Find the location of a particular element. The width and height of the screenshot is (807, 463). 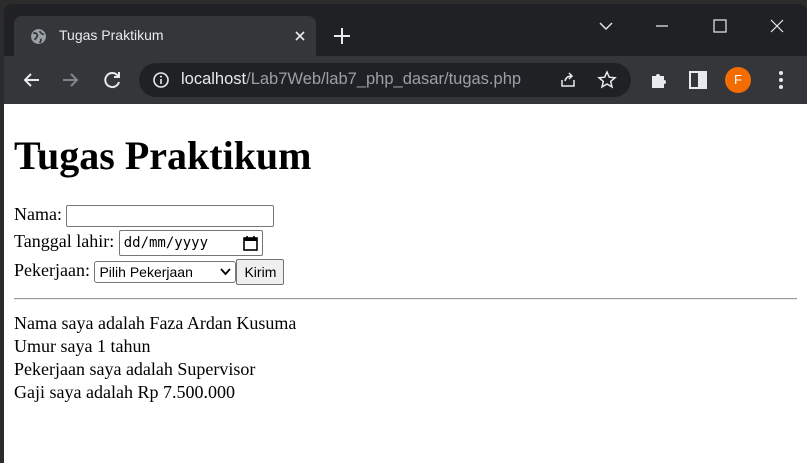

forward-icon is located at coordinates (70, 80).